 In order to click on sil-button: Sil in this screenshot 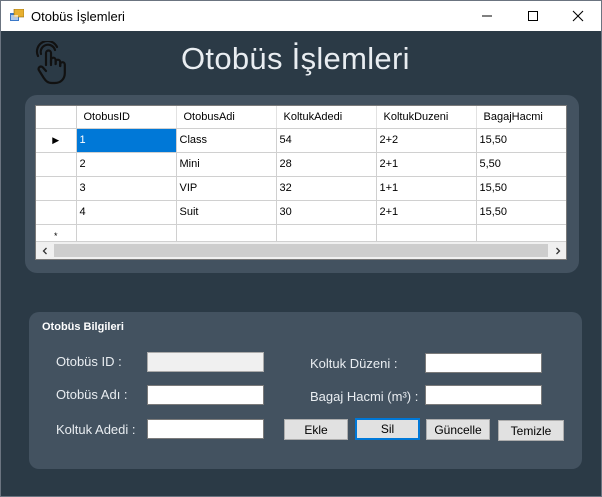, I will do `click(387, 429)`.